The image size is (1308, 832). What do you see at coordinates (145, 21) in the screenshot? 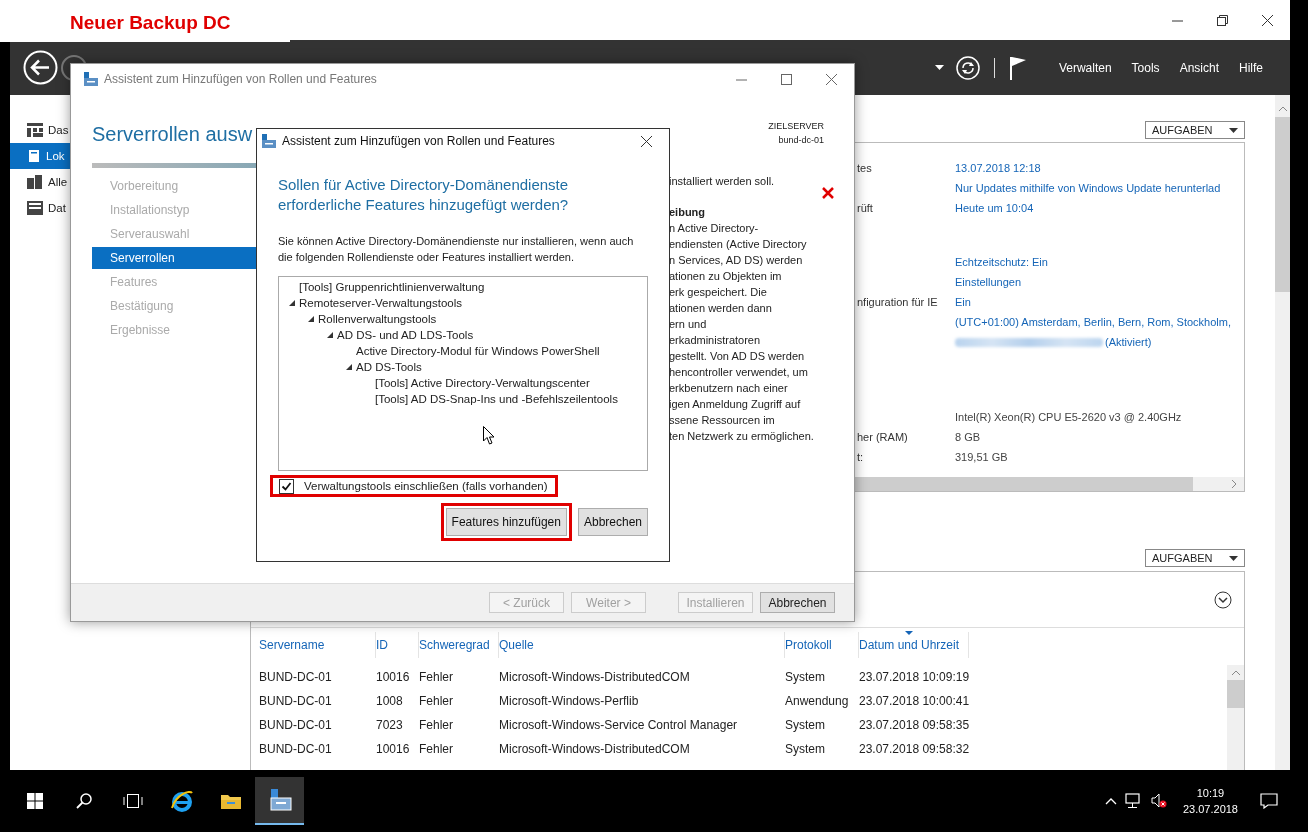
I see `annotation-label: Neuer Backup DC` at bounding box center [145, 21].